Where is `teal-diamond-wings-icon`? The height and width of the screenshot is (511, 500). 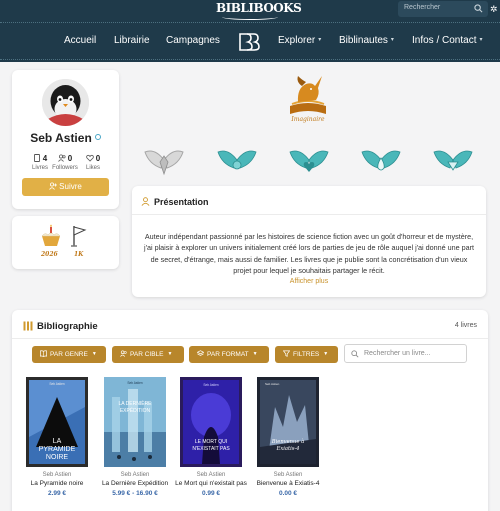 teal-diamond-wings-icon is located at coordinates (453, 162).